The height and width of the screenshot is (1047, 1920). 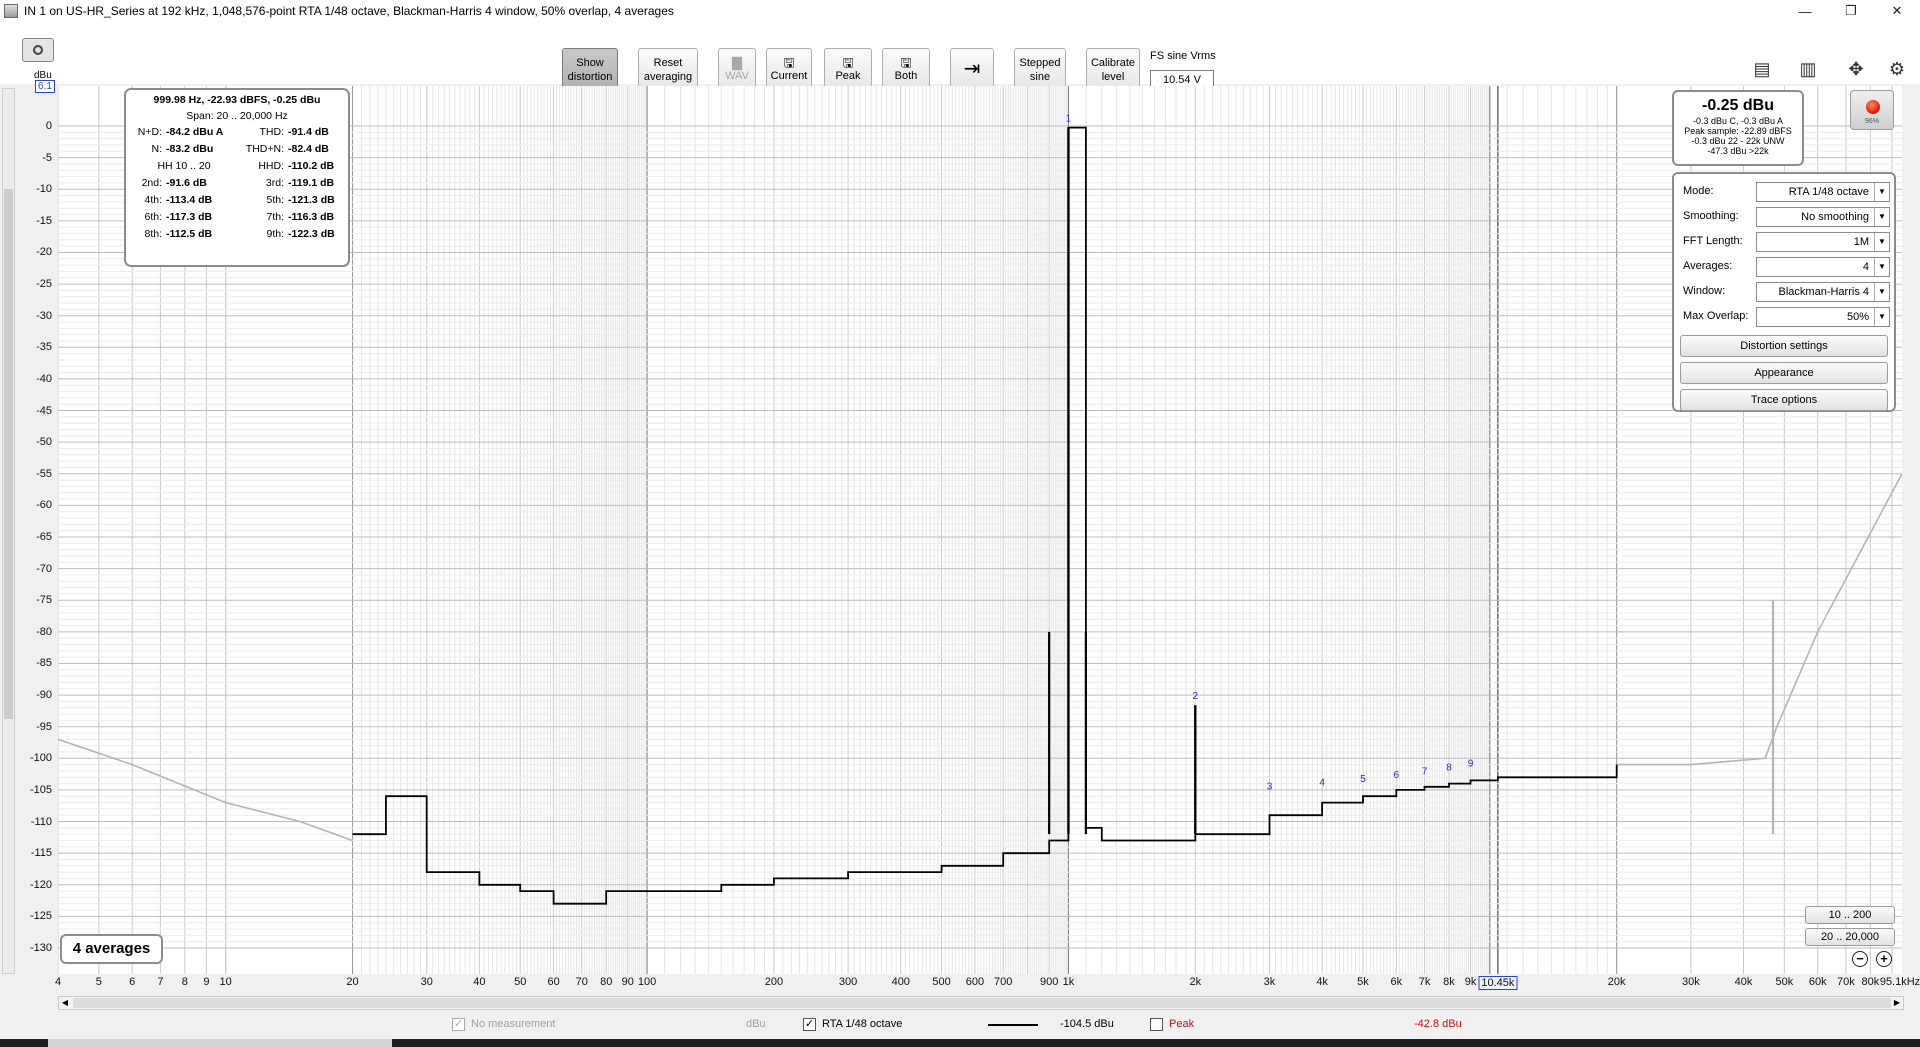 What do you see at coordinates (1040, 69) in the screenshot?
I see `stepped-sine-button: Stepped sine` at bounding box center [1040, 69].